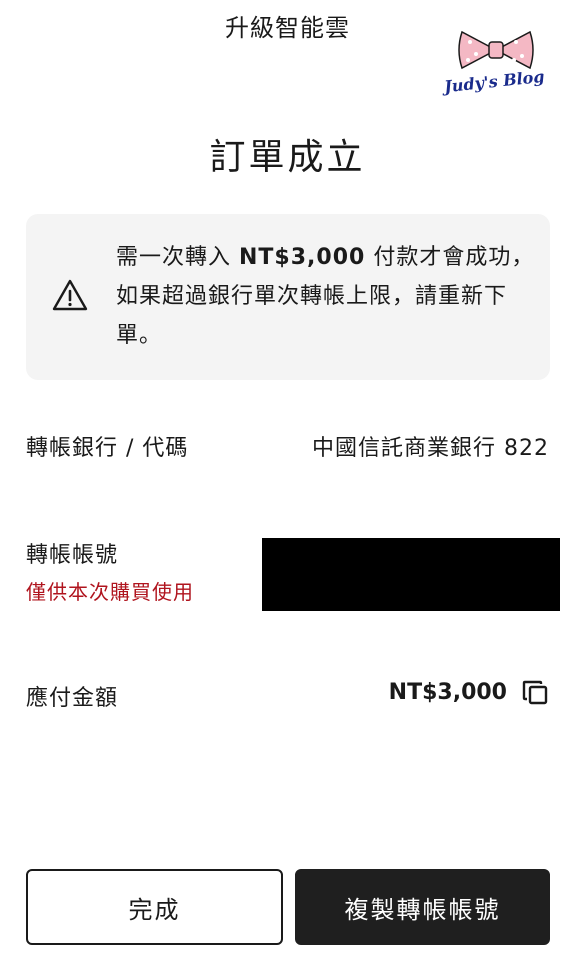 The image size is (575, 971). Describe the element at coordinates (177, 257) in the screenshot. I see `notice-text-before: 需一次轉入` at that location.